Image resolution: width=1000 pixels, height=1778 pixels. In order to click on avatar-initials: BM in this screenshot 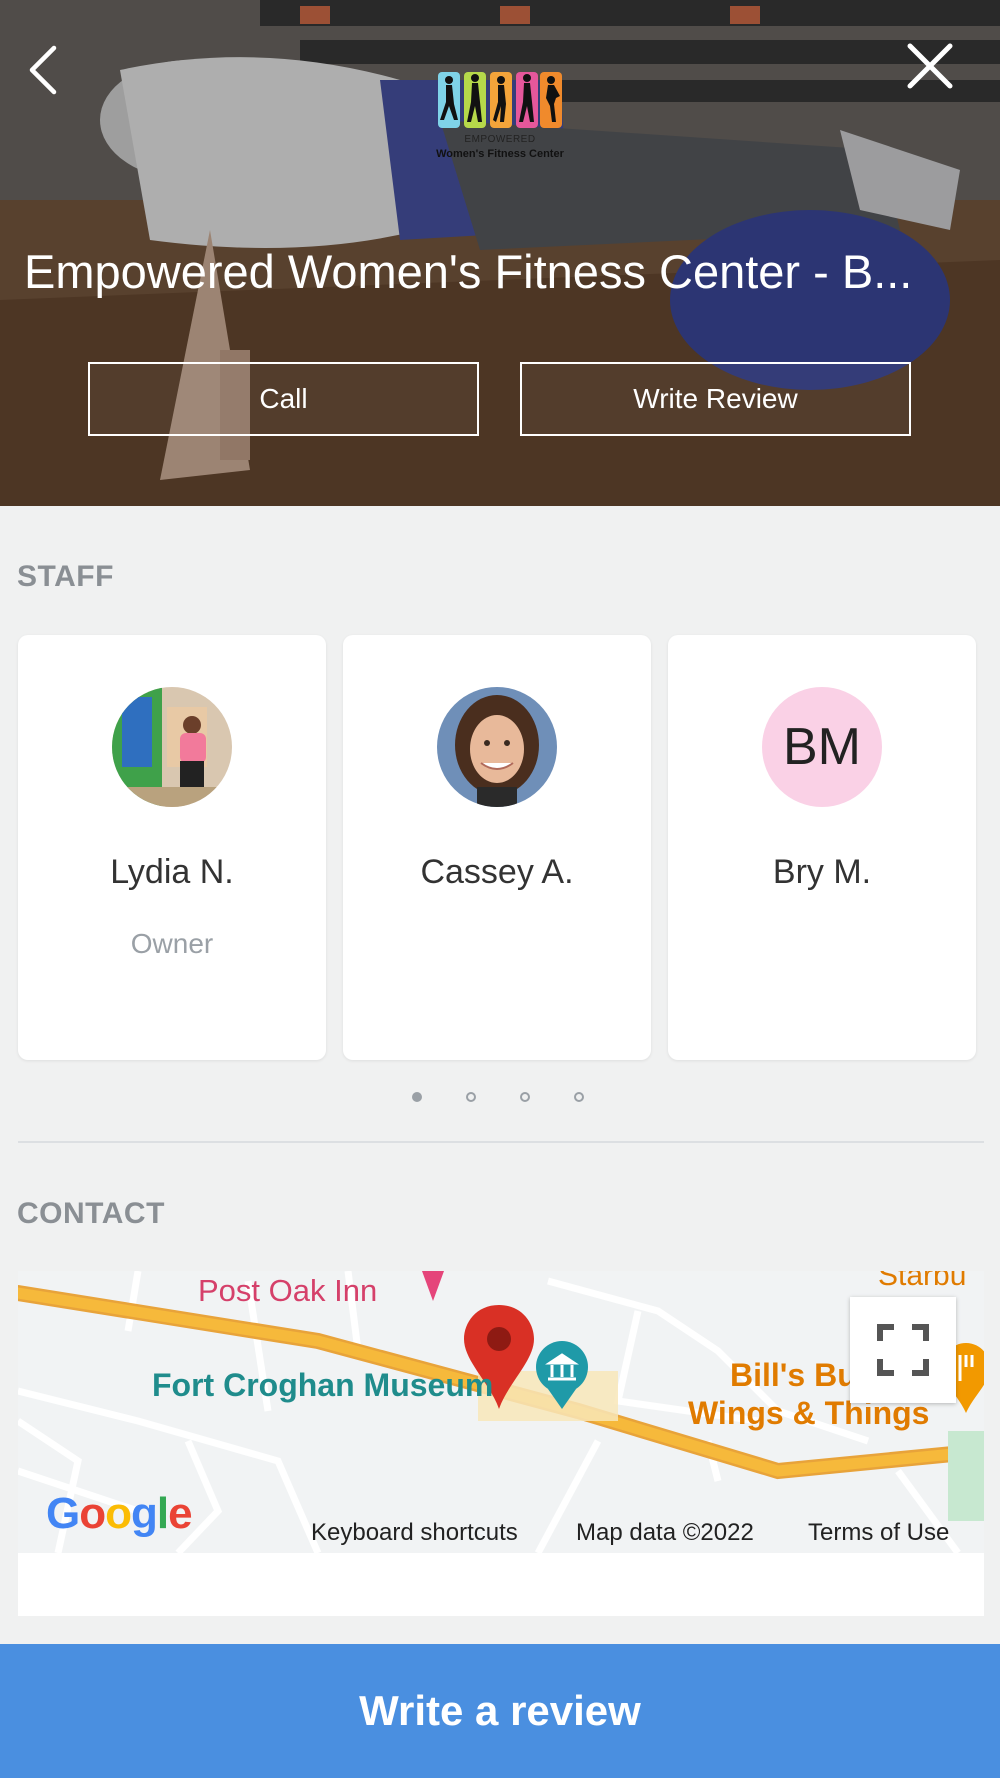, I will do `click(822, 747)`.